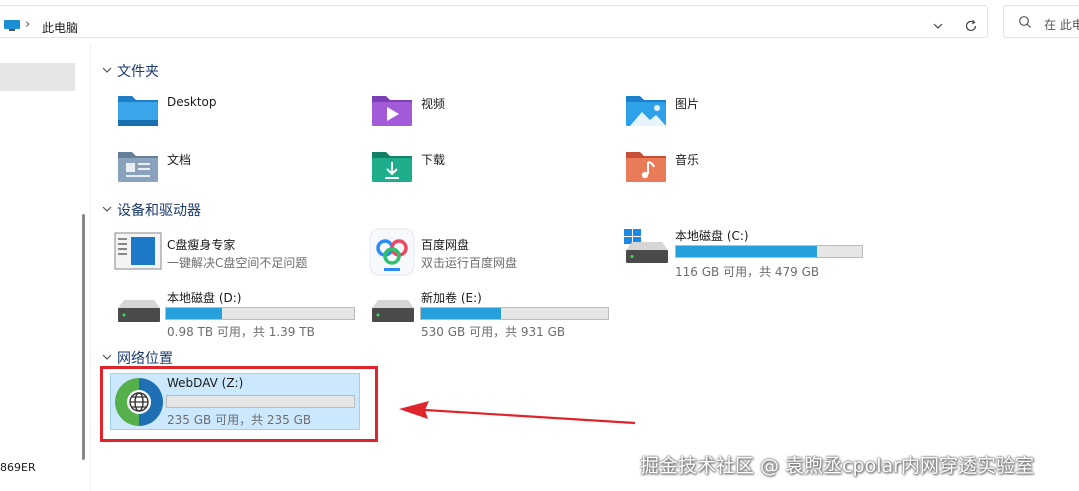 This screenshot has height=491, width=1079. Describe the element at coordinates (204, 298) in the screenshot. I see `item-name: 本地磁盘 (D:)` at that location.